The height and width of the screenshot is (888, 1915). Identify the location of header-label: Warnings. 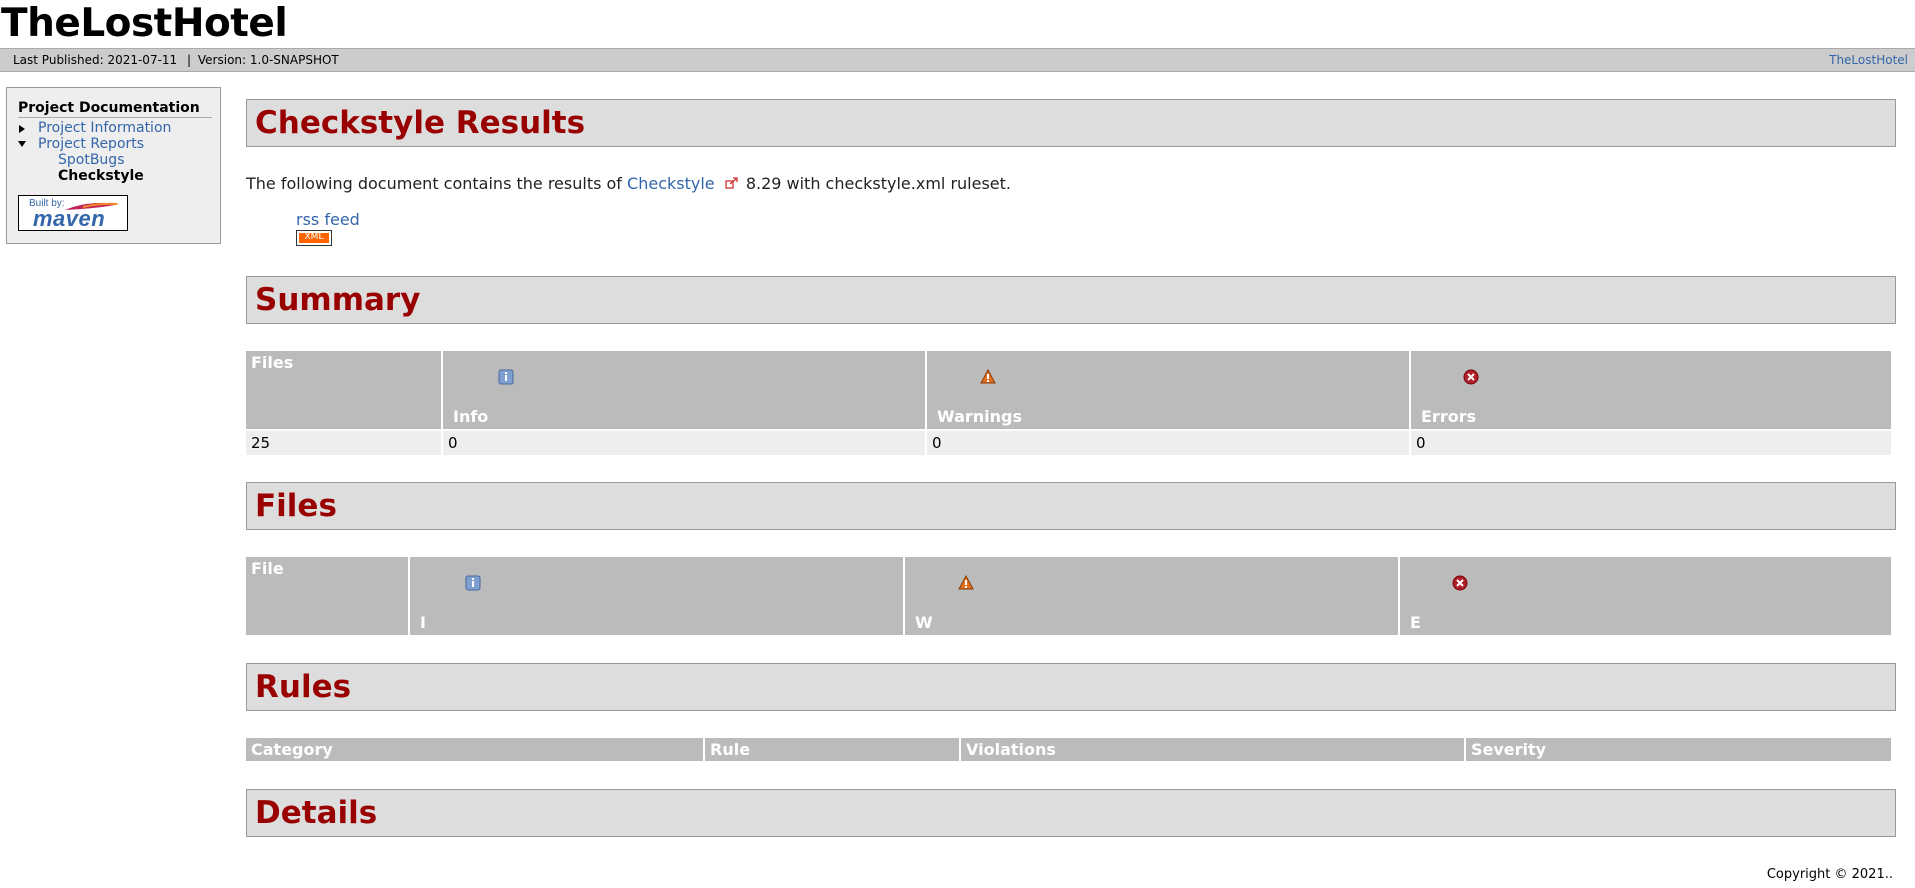
(980, 416).